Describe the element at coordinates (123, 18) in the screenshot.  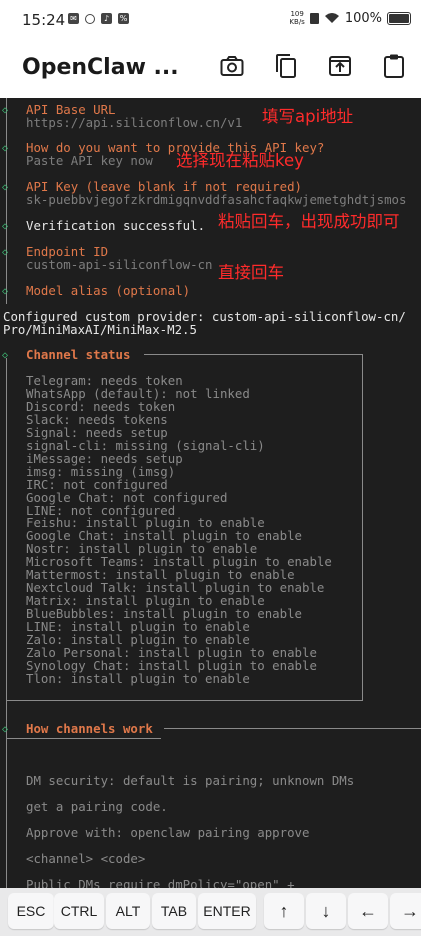
I see `app-icon: %` at that location.